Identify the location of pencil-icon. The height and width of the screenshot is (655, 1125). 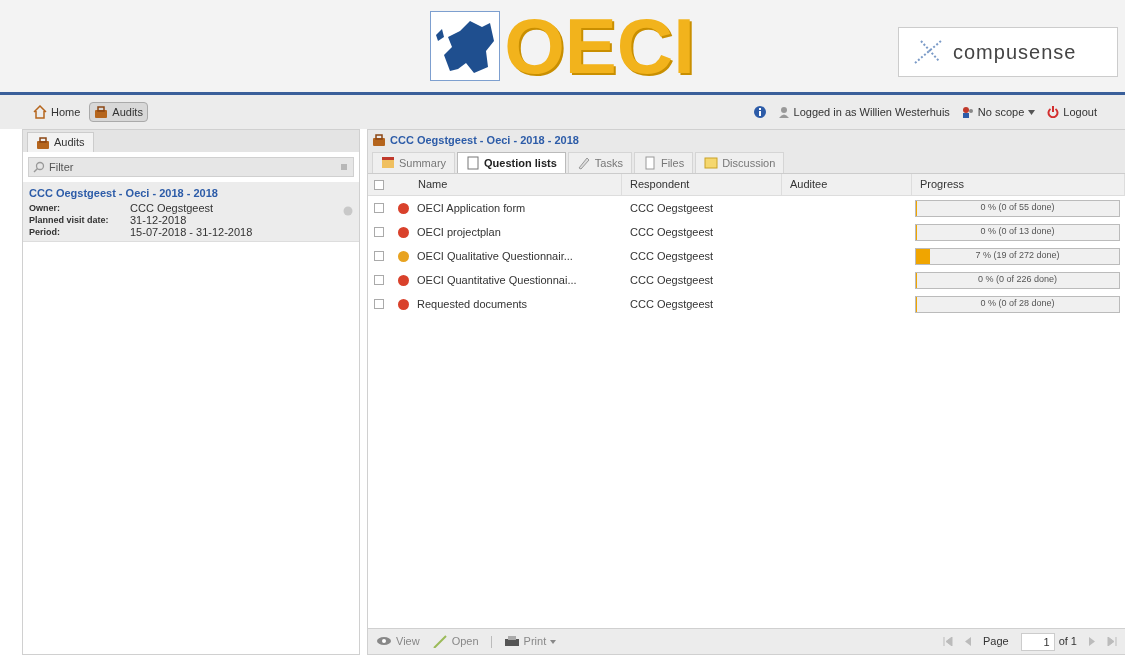
(439, 641).